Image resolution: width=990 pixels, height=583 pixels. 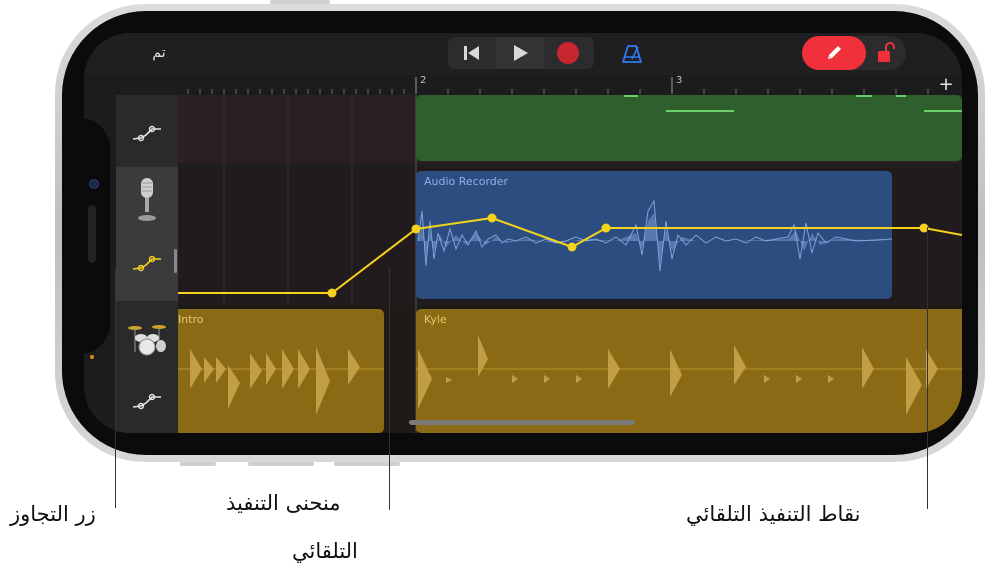 What do you see at coordinates (423, 80) in the screenshot?
I see `bar-label: 2` at bounding box center [423, 80].